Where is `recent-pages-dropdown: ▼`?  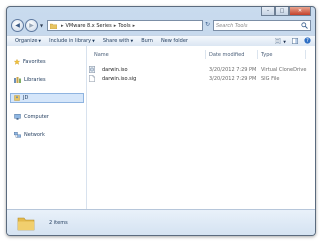 recent-pages-dropdown: ▼ is located at coordinates (41, 25).